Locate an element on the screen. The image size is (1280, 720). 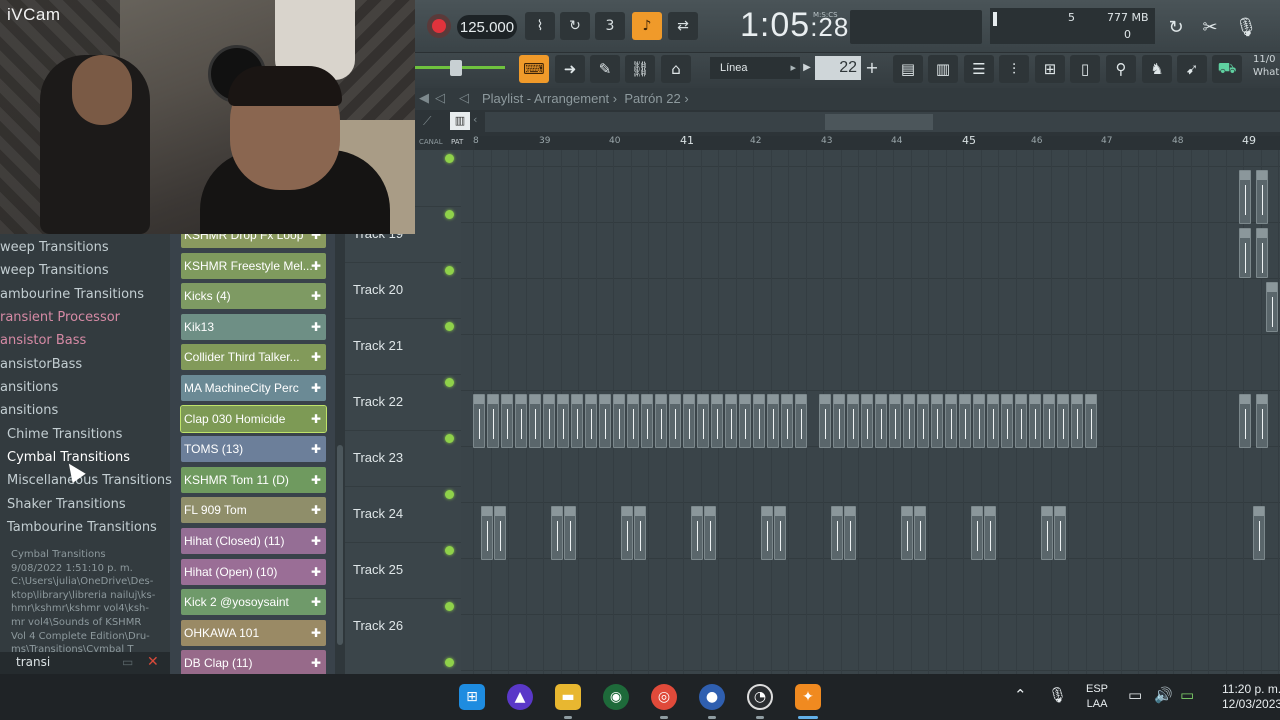
battery-icon: ▭ is located at coordinates (1187, 695).